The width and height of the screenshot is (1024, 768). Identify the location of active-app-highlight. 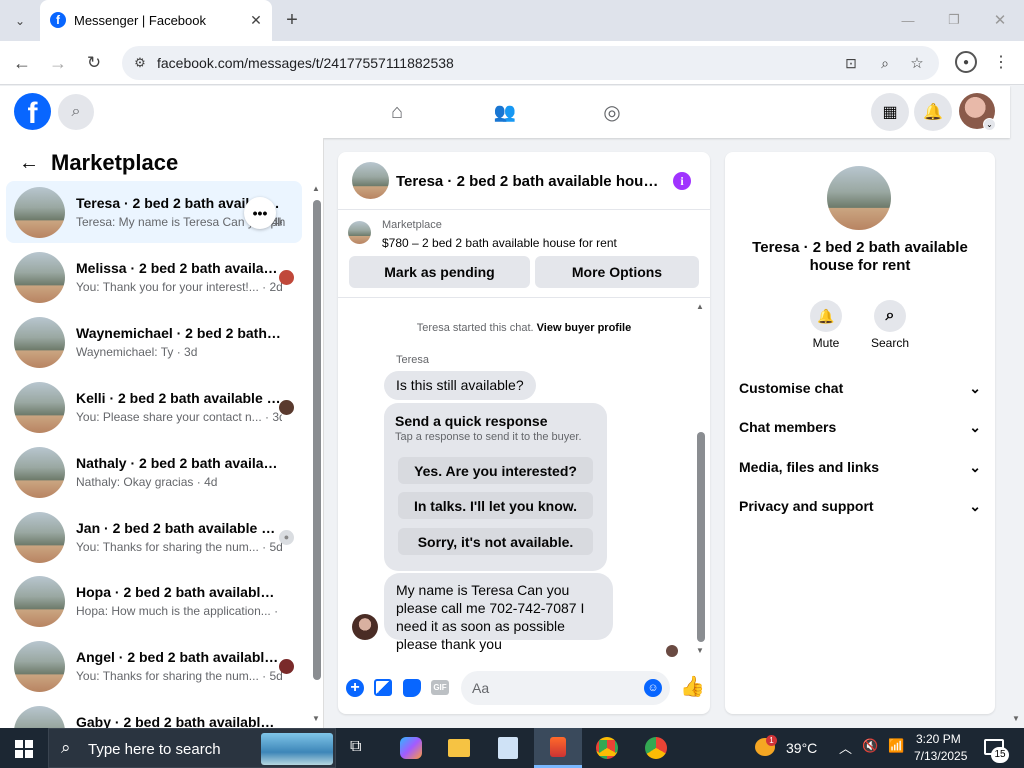
(558, 748).